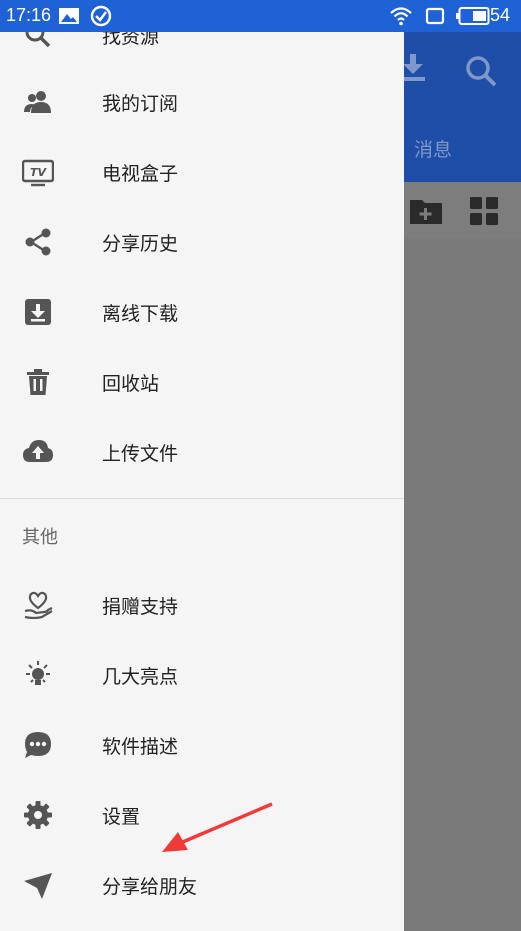  What do you see at coordinates (38, 242) in the screenshot?
I see `share-icon` at bounding box center [38, 242].